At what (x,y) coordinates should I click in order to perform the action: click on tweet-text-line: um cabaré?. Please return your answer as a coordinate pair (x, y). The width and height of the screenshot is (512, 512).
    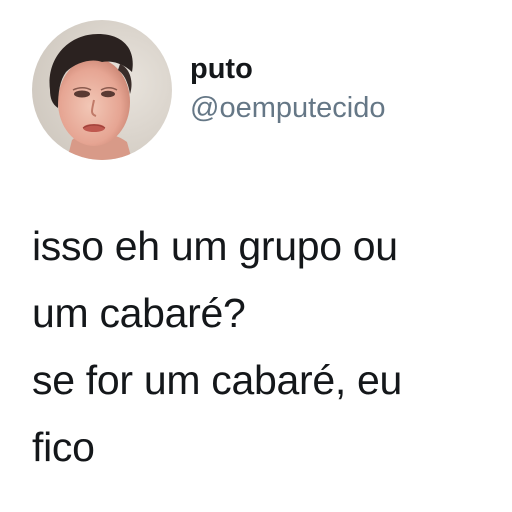
    Looking at the image, I should click on (139, 313).